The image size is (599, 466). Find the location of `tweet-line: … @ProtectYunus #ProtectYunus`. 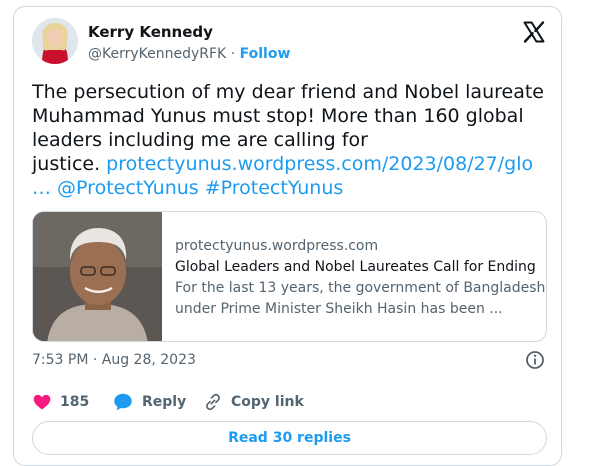

tweet-line: … @ProtectYunus #ProtectYunus is located at coordinates (282, 188).